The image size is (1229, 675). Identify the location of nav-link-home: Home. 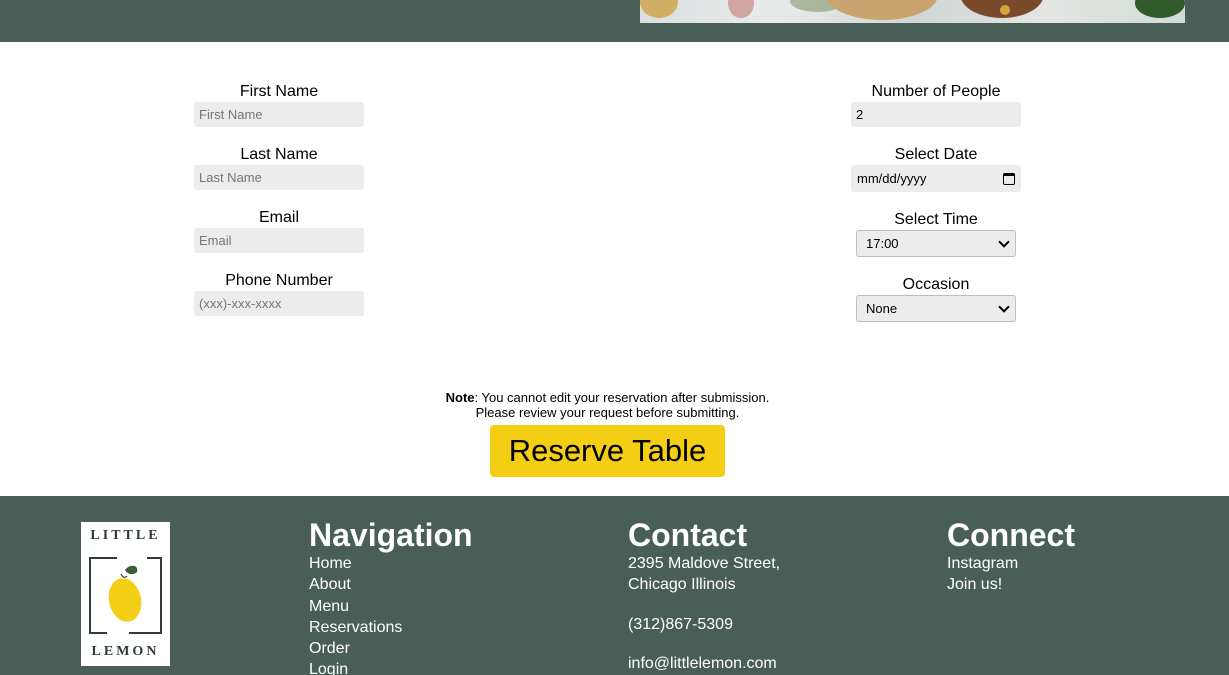
(391, 563).